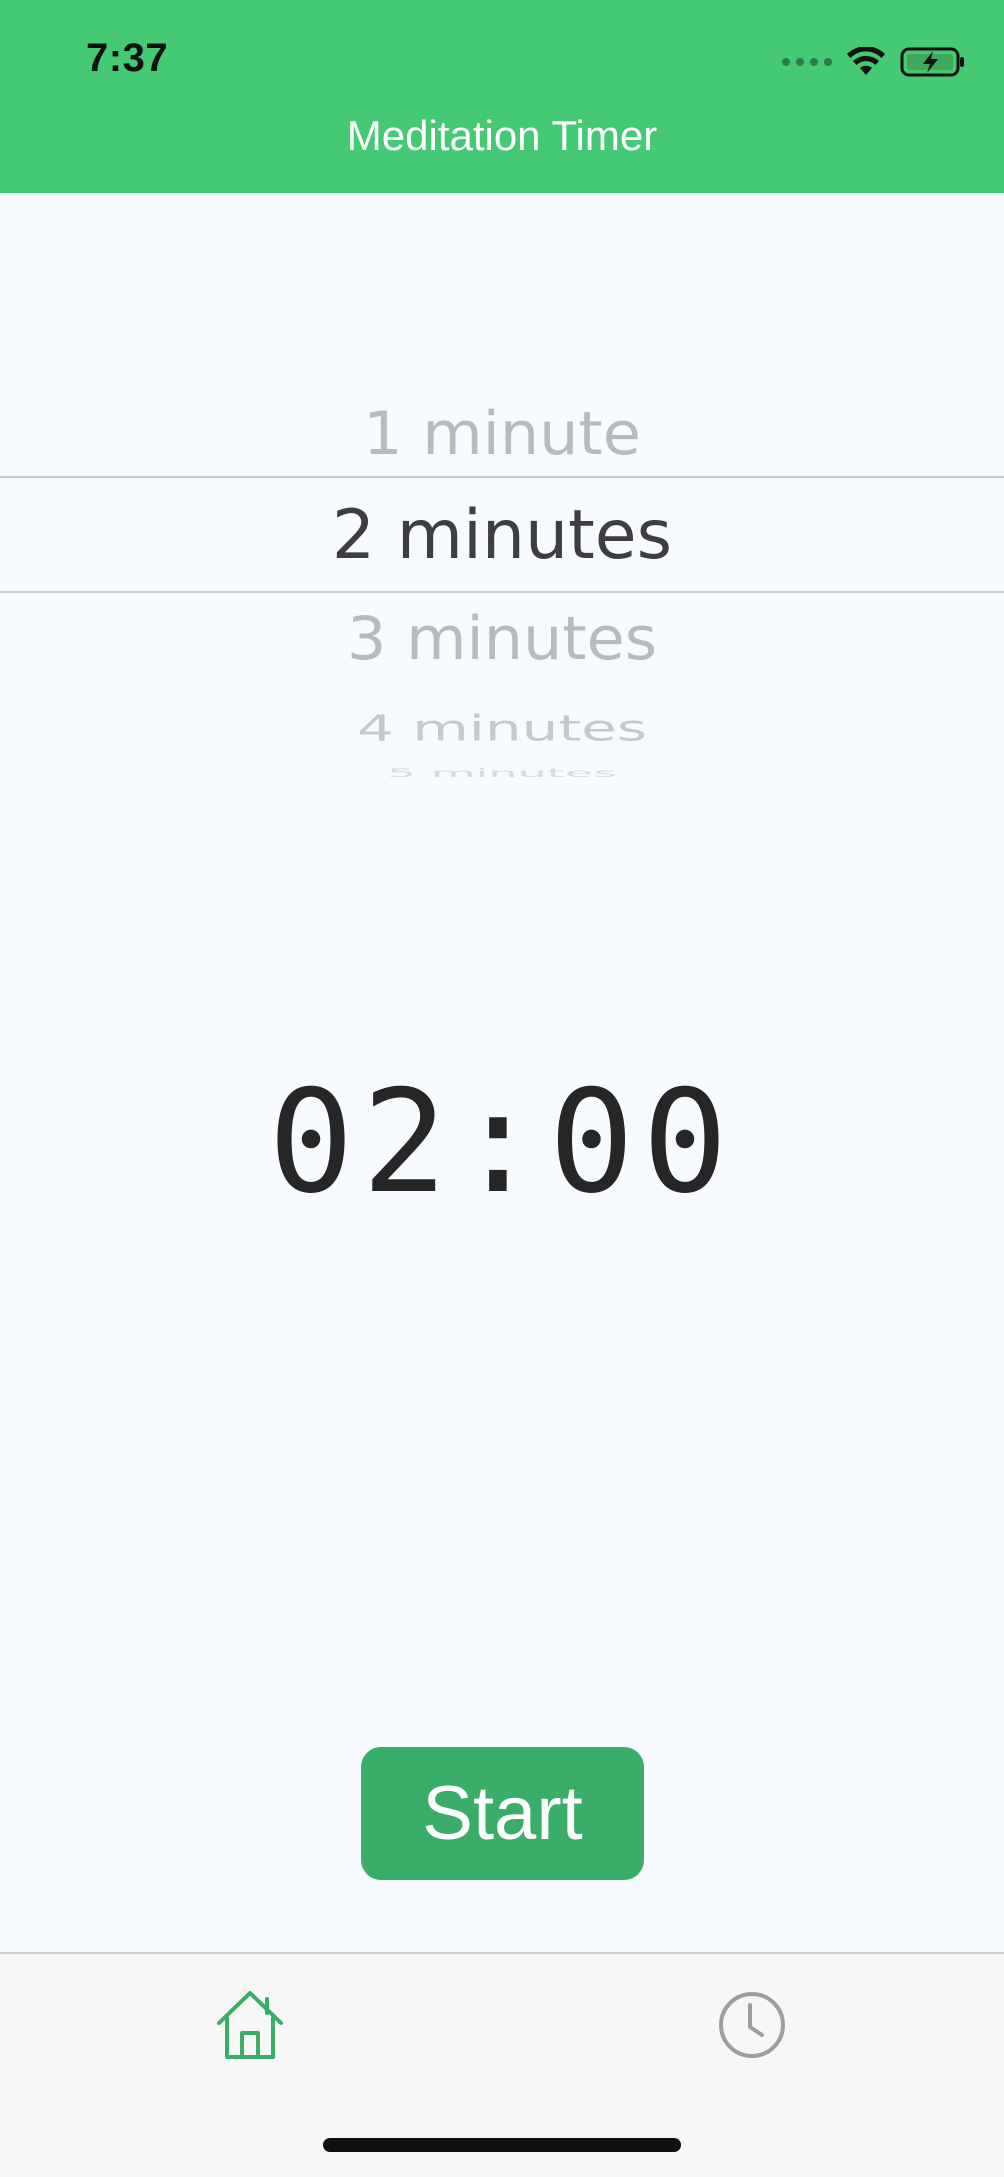 The width and height of the screenshot is (1004, 2177). What do you see at coordinates (502, 477) in the screenshot?
I see `picker-selection-top-divider` at bounding box center [502, 477].